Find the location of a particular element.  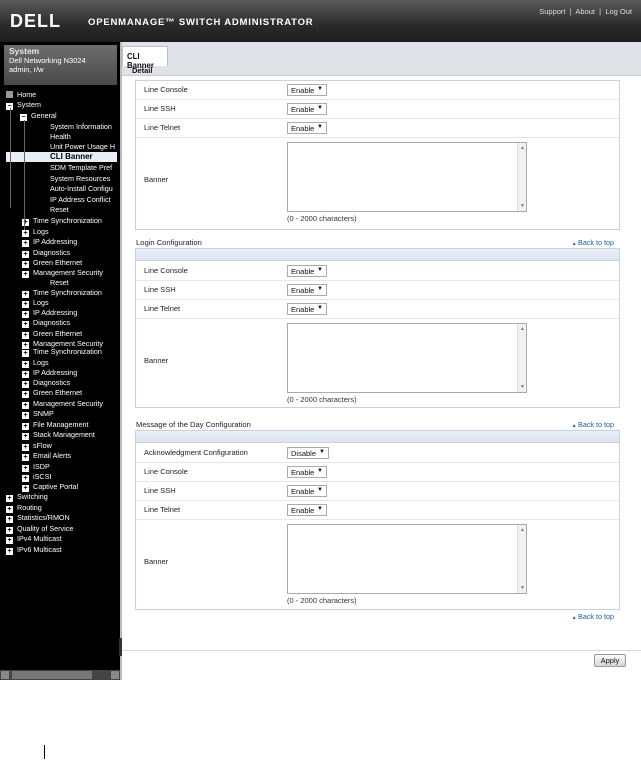

tree-item: + iSCSI is located at coordinates (36, 477).